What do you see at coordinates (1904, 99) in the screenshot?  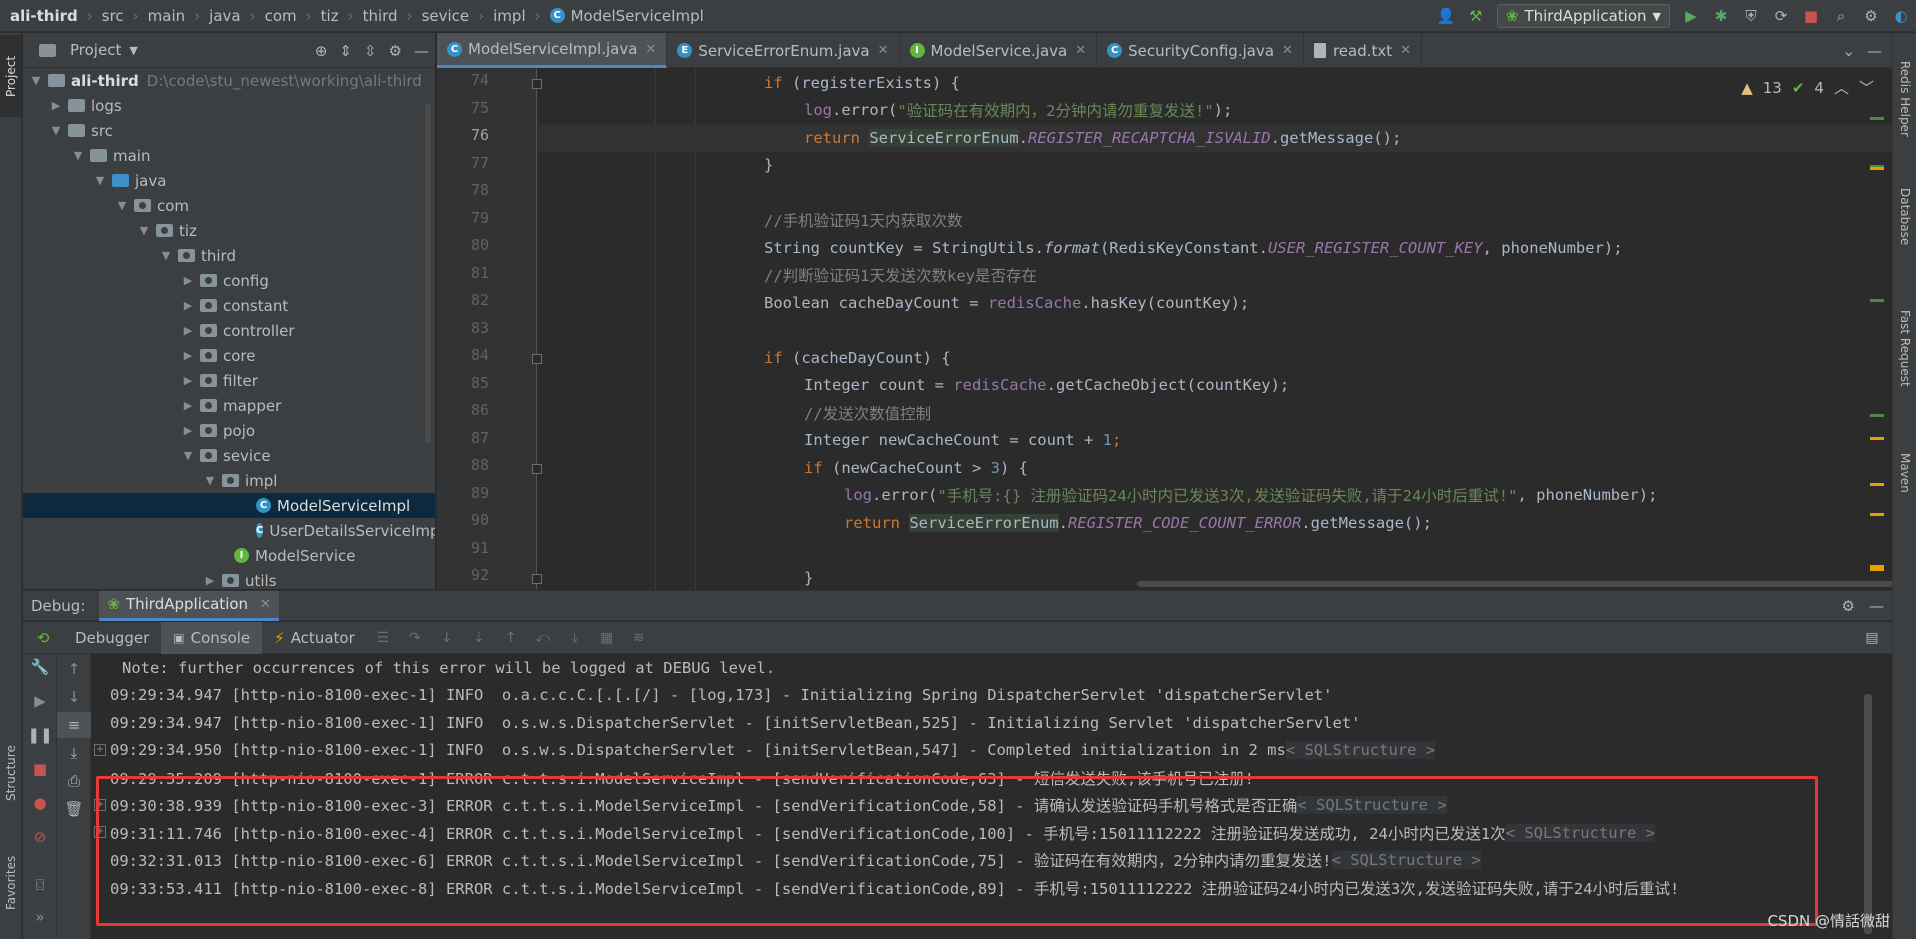 I see `redis-helper-tab: Redis Helper` at bounding box center [1904, 99].